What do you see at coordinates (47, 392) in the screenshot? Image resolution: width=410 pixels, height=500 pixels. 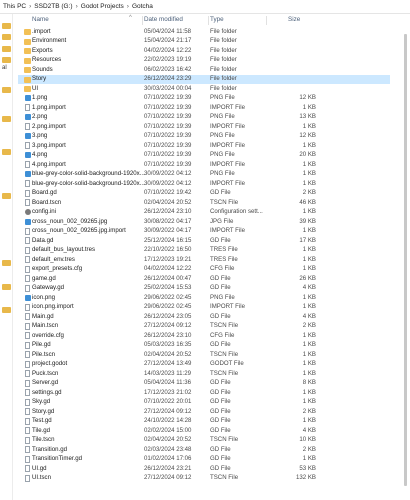 I see `file-name: settings.gd` at bounding box center [47, 392].